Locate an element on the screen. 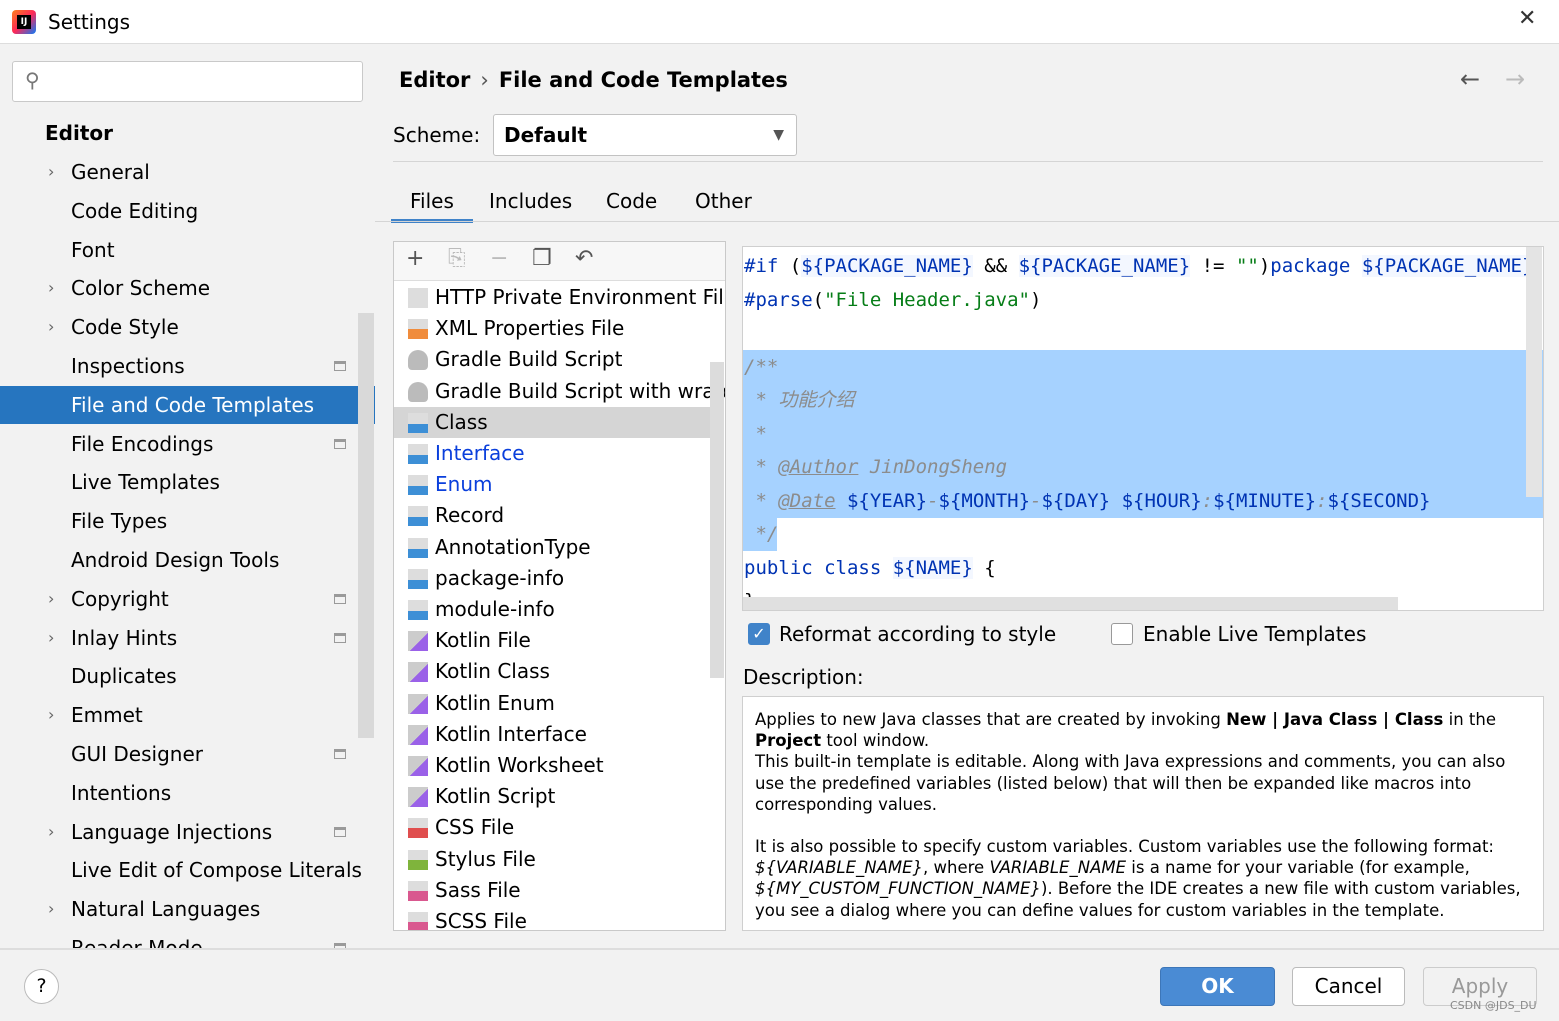 The width and height of the screenshot is (1559, 1021). cancel-button: Cancel is located at coordinates (1348, 986).